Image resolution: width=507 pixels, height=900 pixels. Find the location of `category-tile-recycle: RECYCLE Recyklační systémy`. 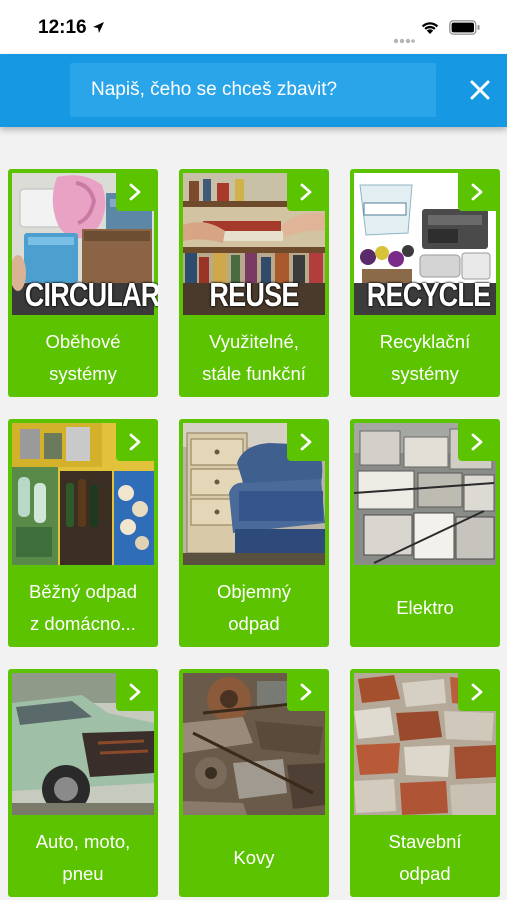

category-tile-recycle: RECYCLE Recyklační systémy is located at coordinates (425, 283).